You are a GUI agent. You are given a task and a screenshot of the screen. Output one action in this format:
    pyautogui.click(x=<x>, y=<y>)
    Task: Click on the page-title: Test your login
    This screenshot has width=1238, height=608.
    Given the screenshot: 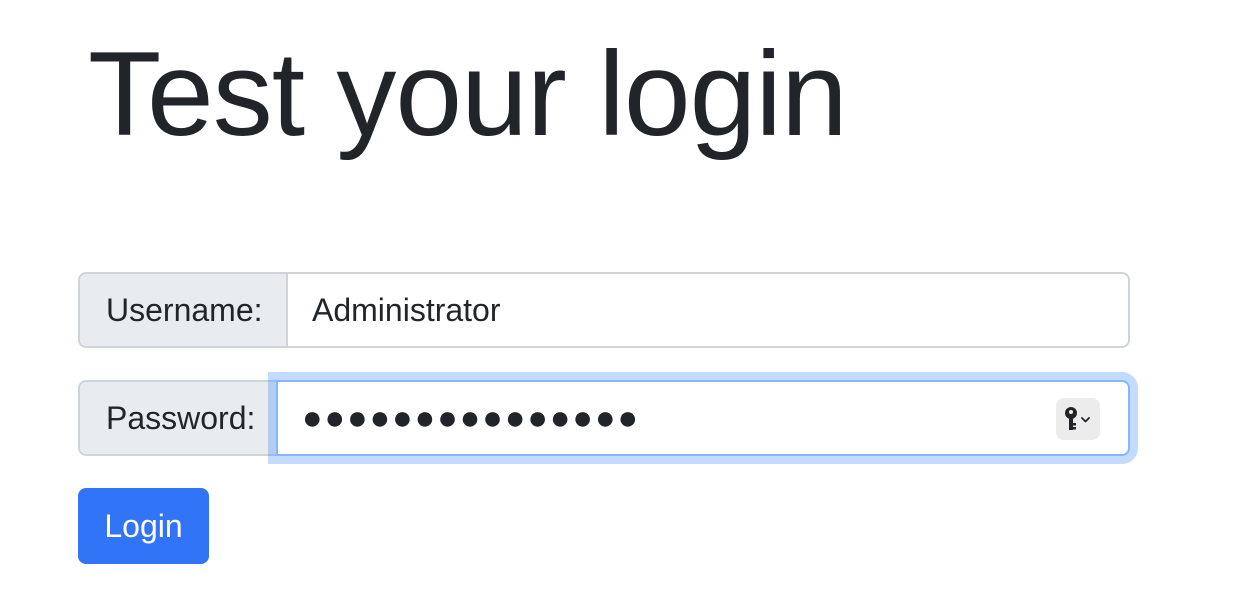 What is the action you would take?
    pyautogui.click(x=468, y=94)
    